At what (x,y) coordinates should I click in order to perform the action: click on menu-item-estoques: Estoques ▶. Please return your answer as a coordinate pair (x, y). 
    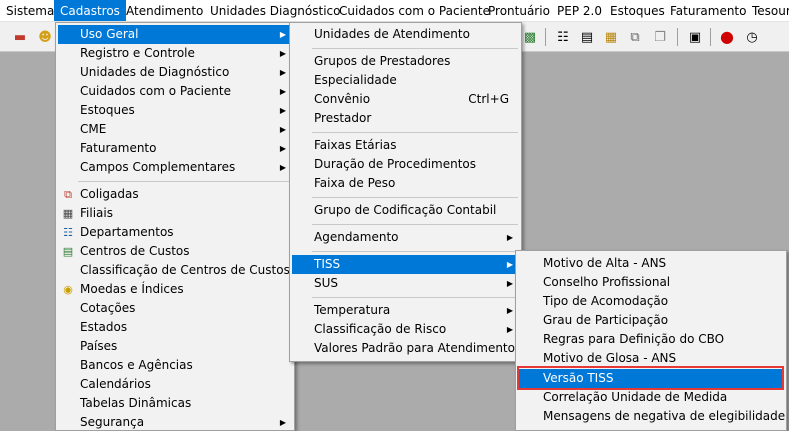
    Looking at the image, I should click on (175, 110).